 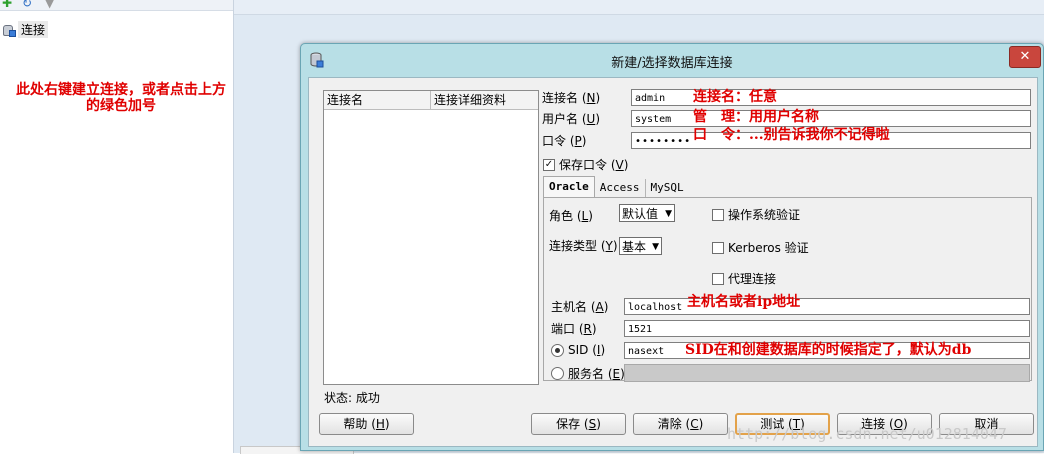 I want to click on connection-list: 连接名 连接详细资料, so click(x=431, y=237).